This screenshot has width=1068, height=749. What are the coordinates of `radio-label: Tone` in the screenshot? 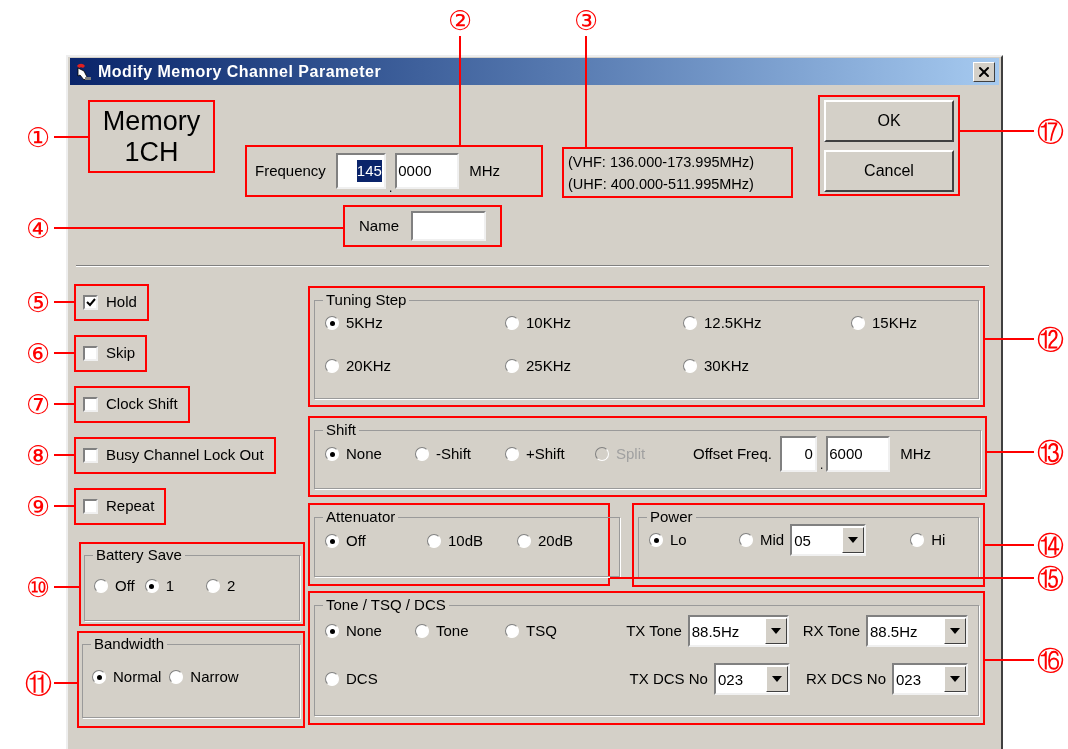 It's located at (452, 630).